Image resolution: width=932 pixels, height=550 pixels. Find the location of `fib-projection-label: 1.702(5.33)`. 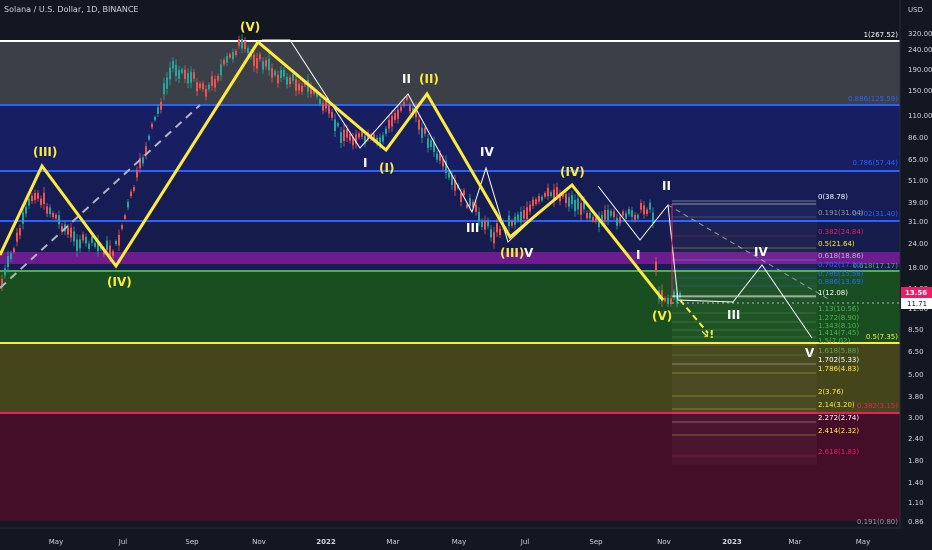

fib-projection-label: 1.702(5.33) is located at coordinates (838, 360).